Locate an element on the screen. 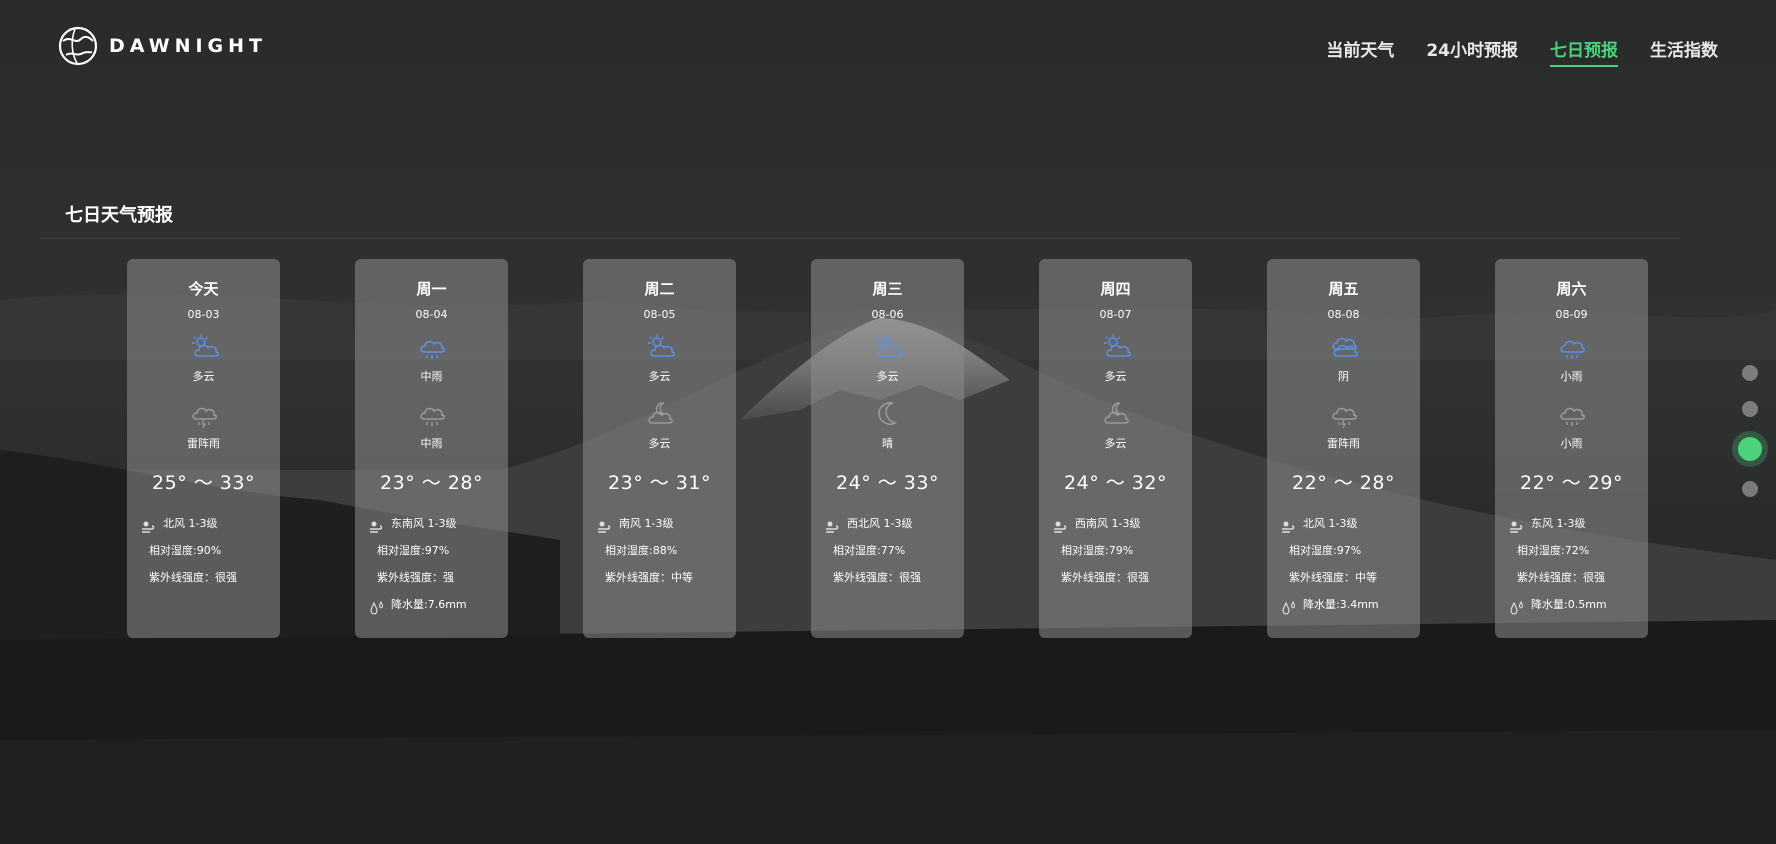  top-nav: 当前天气 24小时预报 七日预报 生活指数 is located at coordinates (1522, 51).